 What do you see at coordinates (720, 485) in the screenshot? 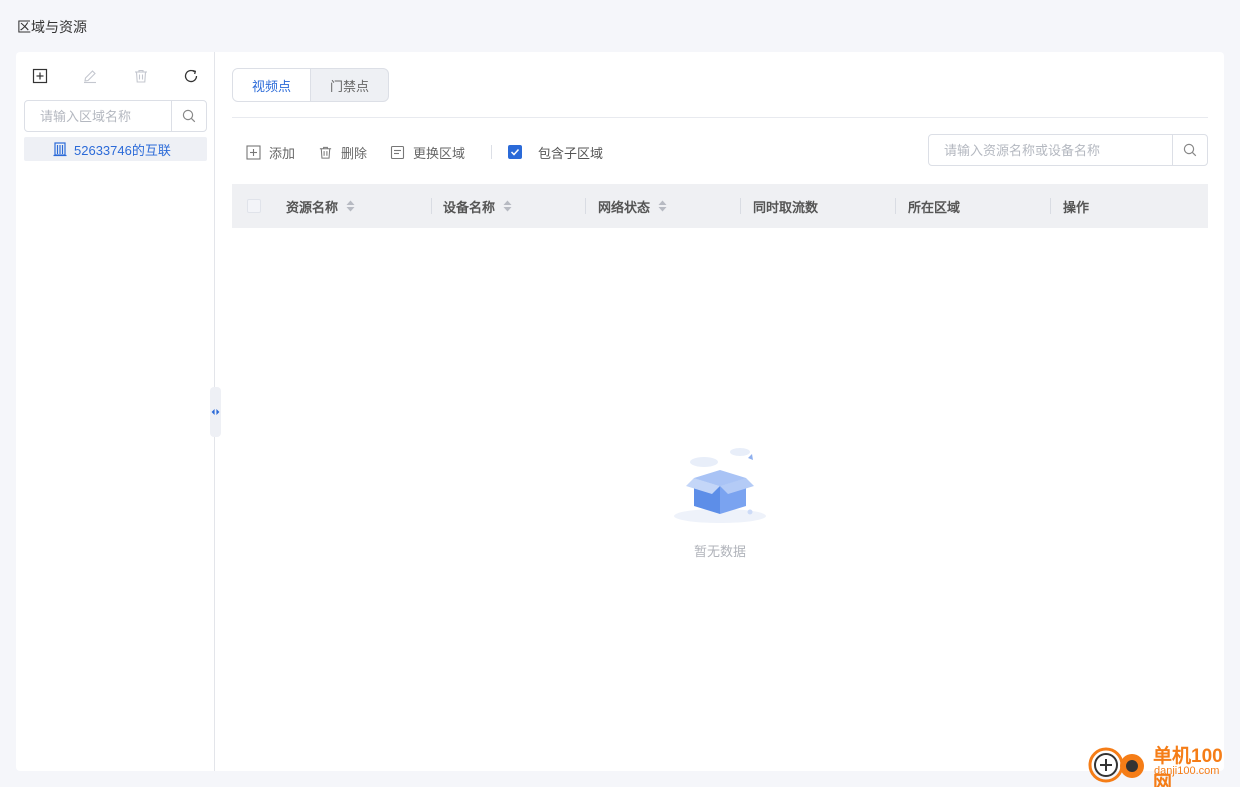
I see `empty-box-icon` at bounding box center [720, 485].